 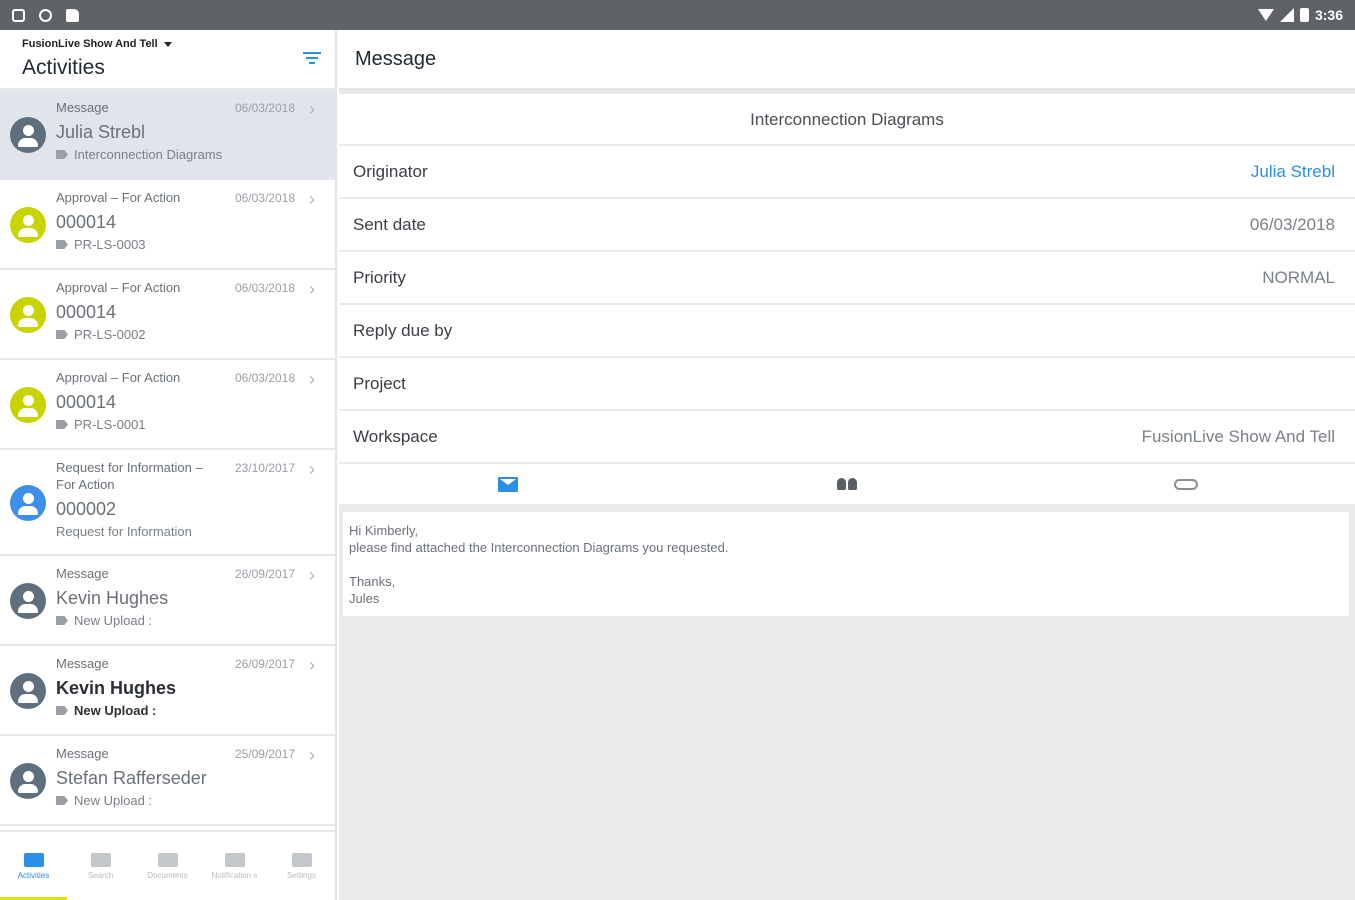 What do you see at coordinates (312, 59) in the screenshot?
I see `filter-icon` at bounding box center [312, 59].